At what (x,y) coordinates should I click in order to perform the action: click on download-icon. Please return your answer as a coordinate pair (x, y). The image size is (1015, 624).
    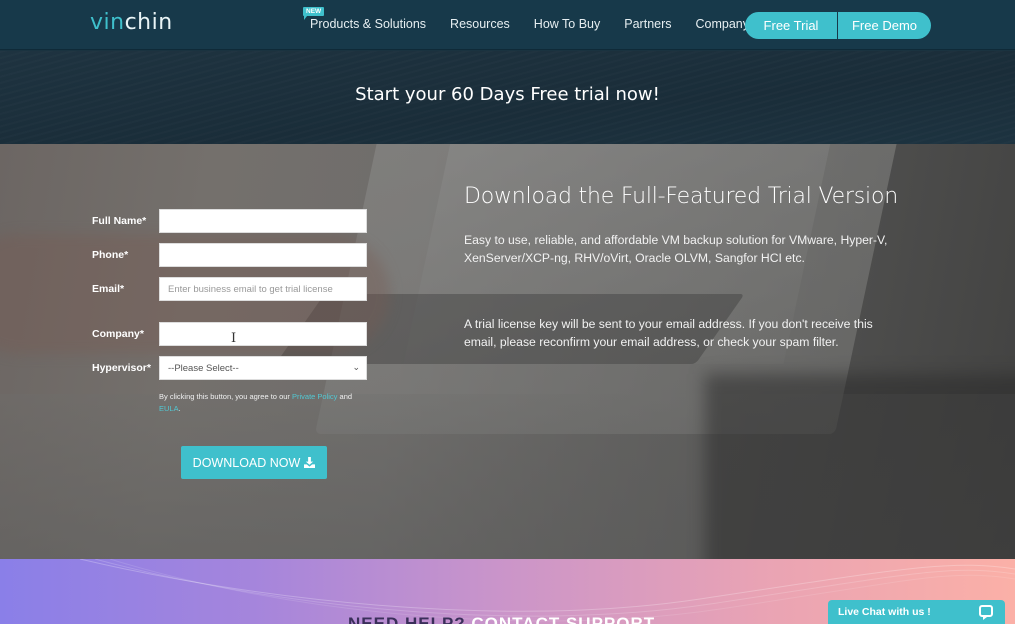
    Looking at the image, I should click on (310, 462).